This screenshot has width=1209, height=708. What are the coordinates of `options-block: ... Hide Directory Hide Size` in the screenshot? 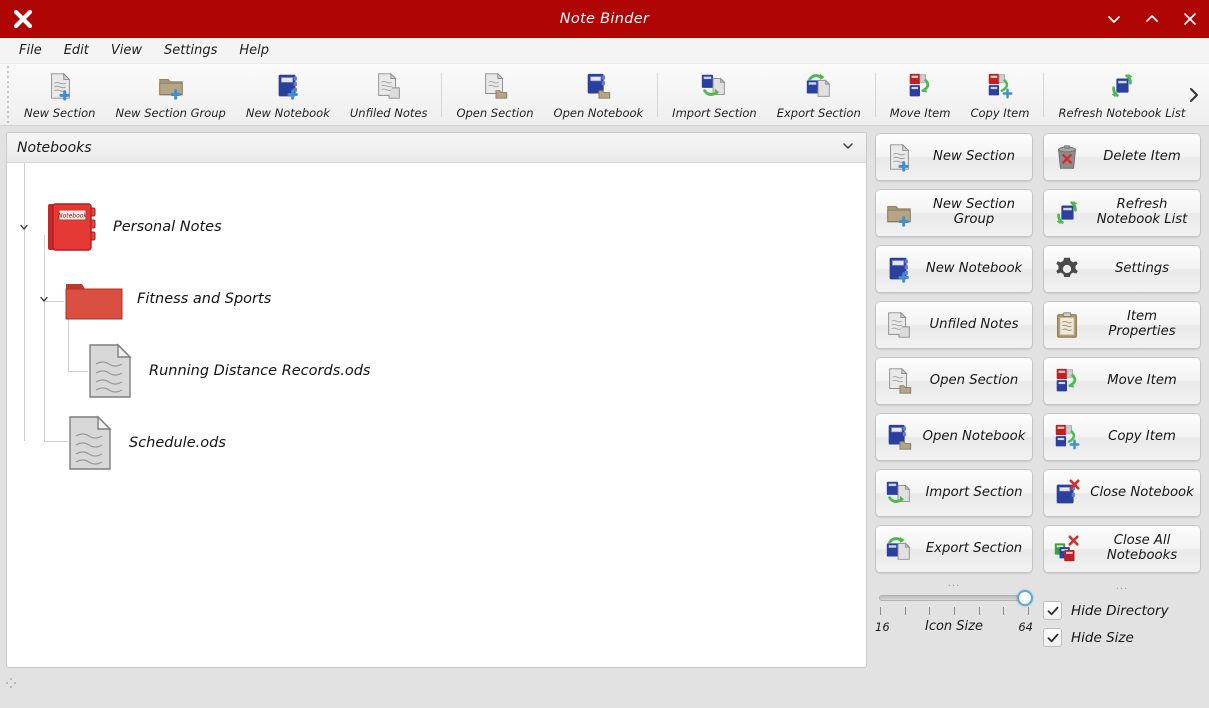 It's located at (1122, 613).